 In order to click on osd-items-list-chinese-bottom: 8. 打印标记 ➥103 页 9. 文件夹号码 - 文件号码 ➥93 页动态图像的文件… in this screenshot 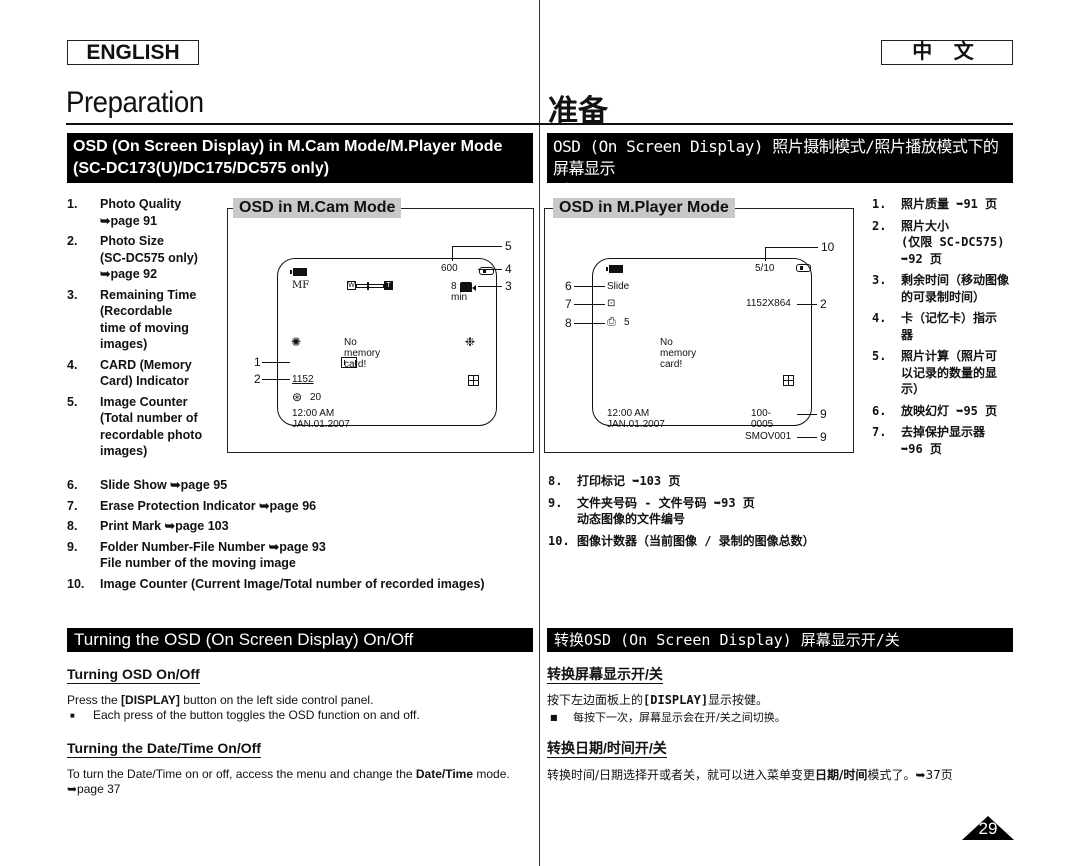, I will do `click(703, 513)`.